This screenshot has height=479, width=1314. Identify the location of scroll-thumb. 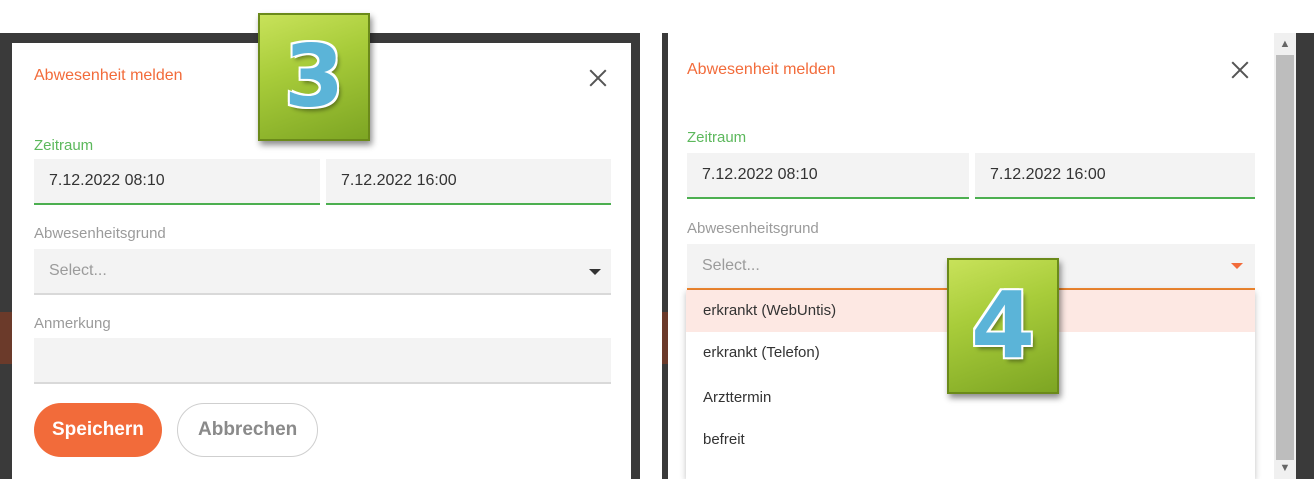
(1285, 257).